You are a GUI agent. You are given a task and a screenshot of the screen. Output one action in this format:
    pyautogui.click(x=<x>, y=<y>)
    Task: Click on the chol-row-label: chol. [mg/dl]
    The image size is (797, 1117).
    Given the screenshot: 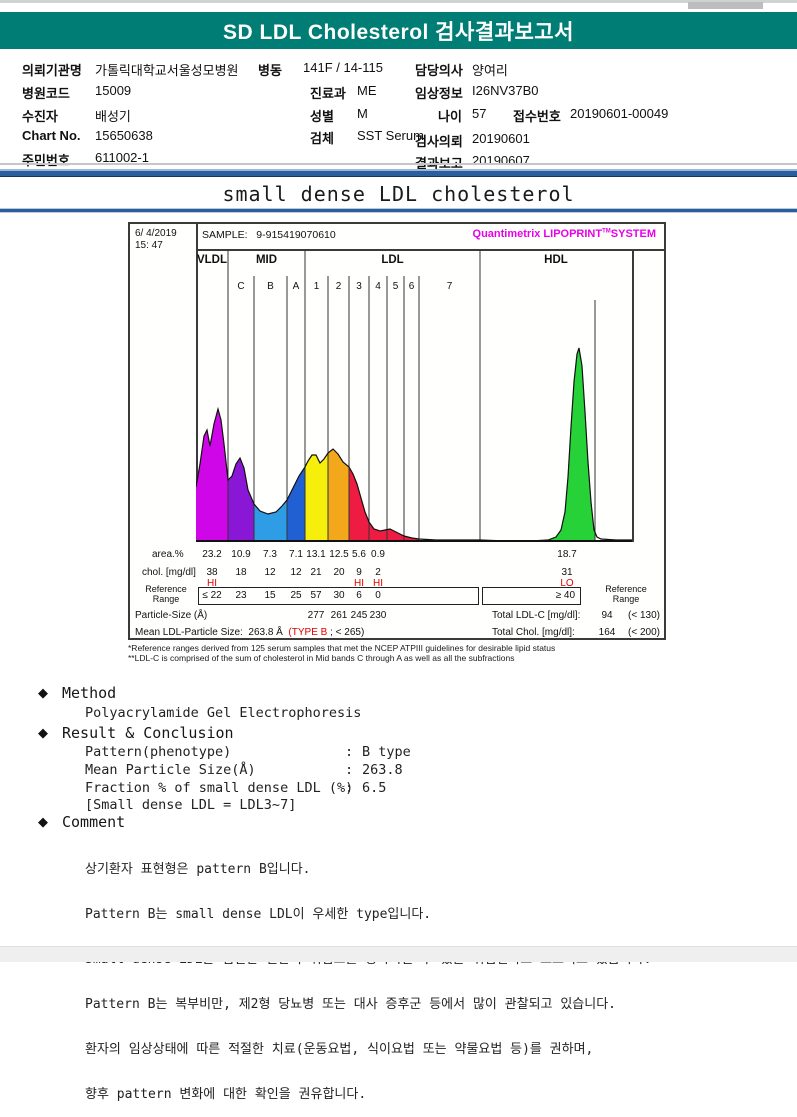 What is the action you would take?
    pyautogui.click(x=169, y=572)
    